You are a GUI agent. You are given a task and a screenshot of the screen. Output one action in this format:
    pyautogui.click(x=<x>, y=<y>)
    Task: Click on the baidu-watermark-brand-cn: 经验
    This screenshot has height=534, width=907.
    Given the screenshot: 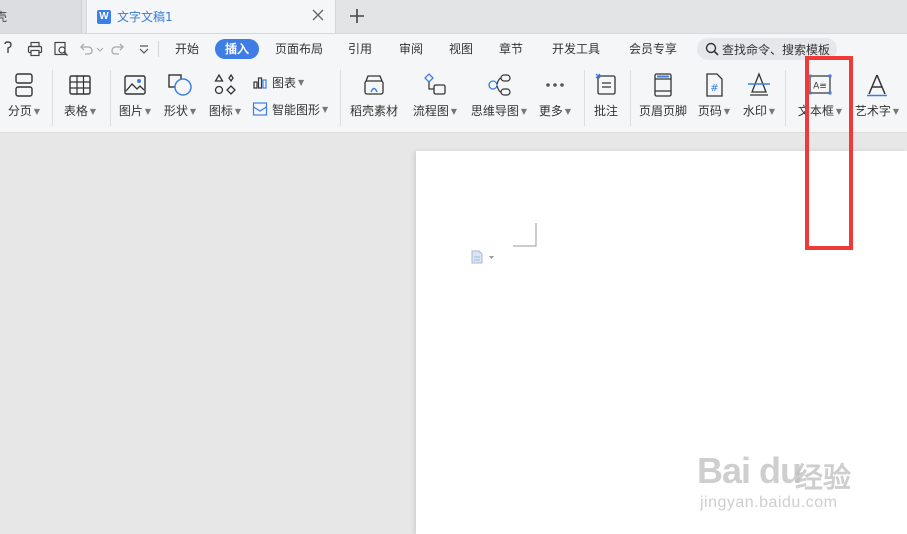 What is the action you would take?
    pyautogui.click(x=823, y=477)
    